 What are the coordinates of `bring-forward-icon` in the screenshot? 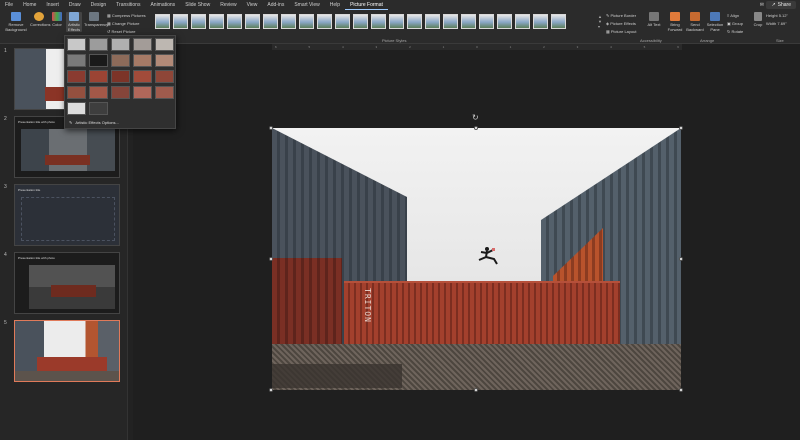 It's located at (675, 16).